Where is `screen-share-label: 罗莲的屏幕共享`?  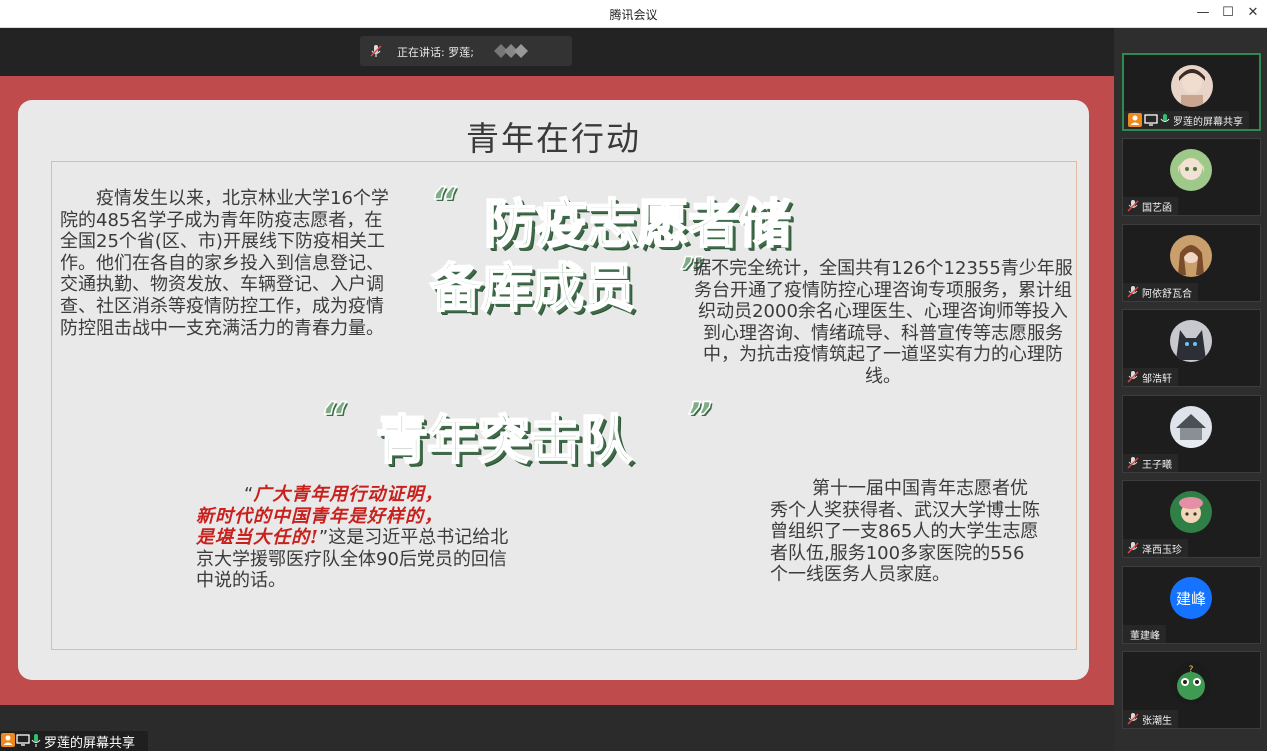
screen-share-label: 罗莲的屏幕共享 is located at coordinates (90, 743).